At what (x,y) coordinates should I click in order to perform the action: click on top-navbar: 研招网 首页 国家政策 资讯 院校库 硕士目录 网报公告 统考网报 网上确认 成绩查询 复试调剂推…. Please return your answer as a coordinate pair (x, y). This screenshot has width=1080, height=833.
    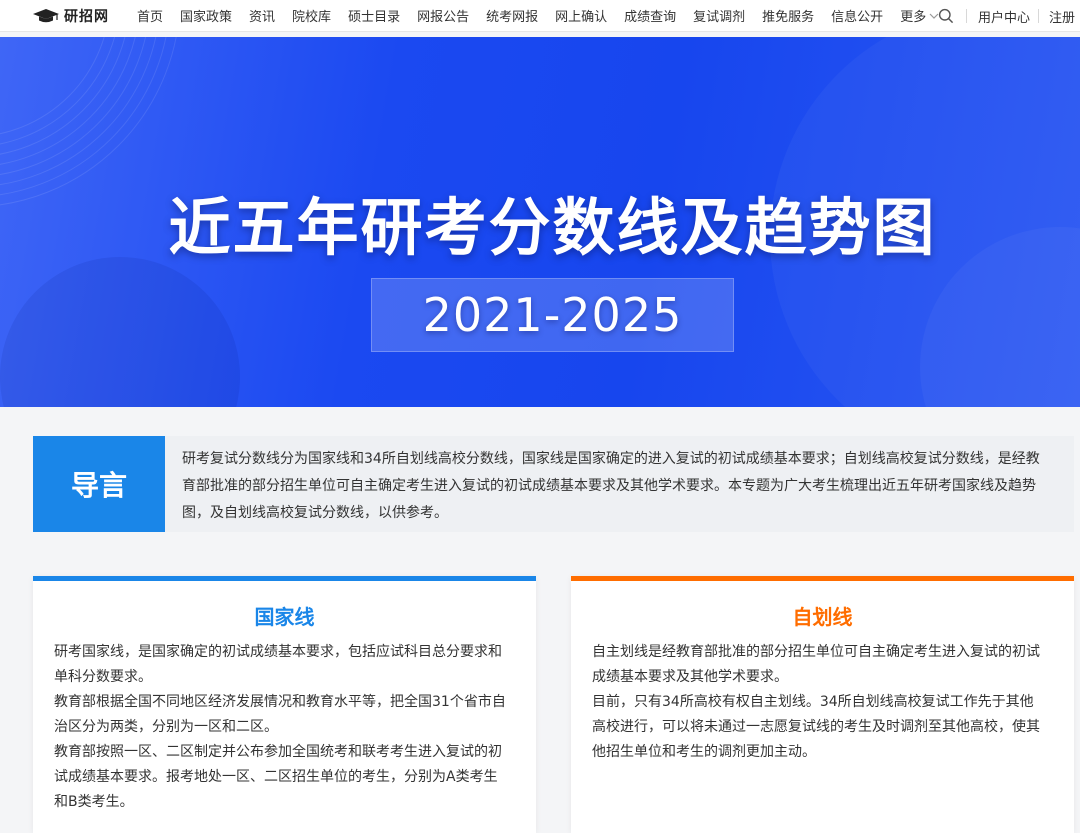
    Looking at the image, I should click on (540, 16).